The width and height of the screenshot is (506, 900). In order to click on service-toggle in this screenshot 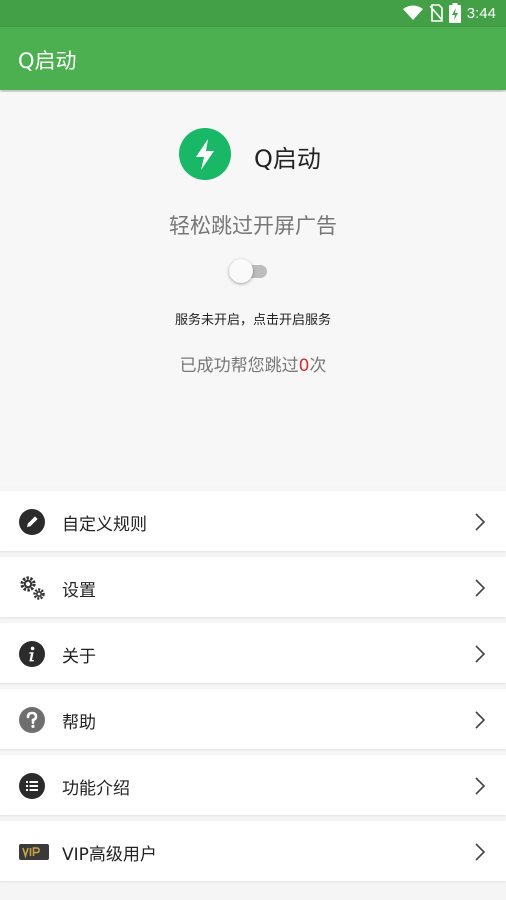, I will do `click(249, 271)`.